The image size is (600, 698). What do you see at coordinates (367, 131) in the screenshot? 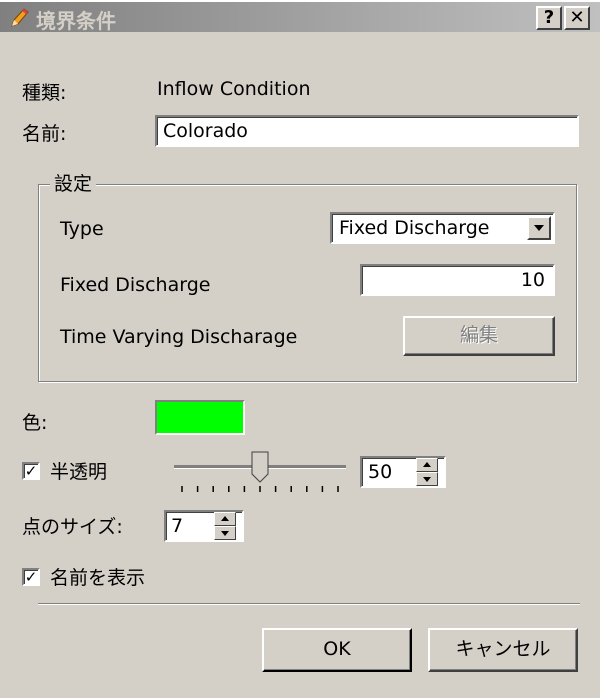
I see `name-input: Colorado` at bounding box center [367, 131].